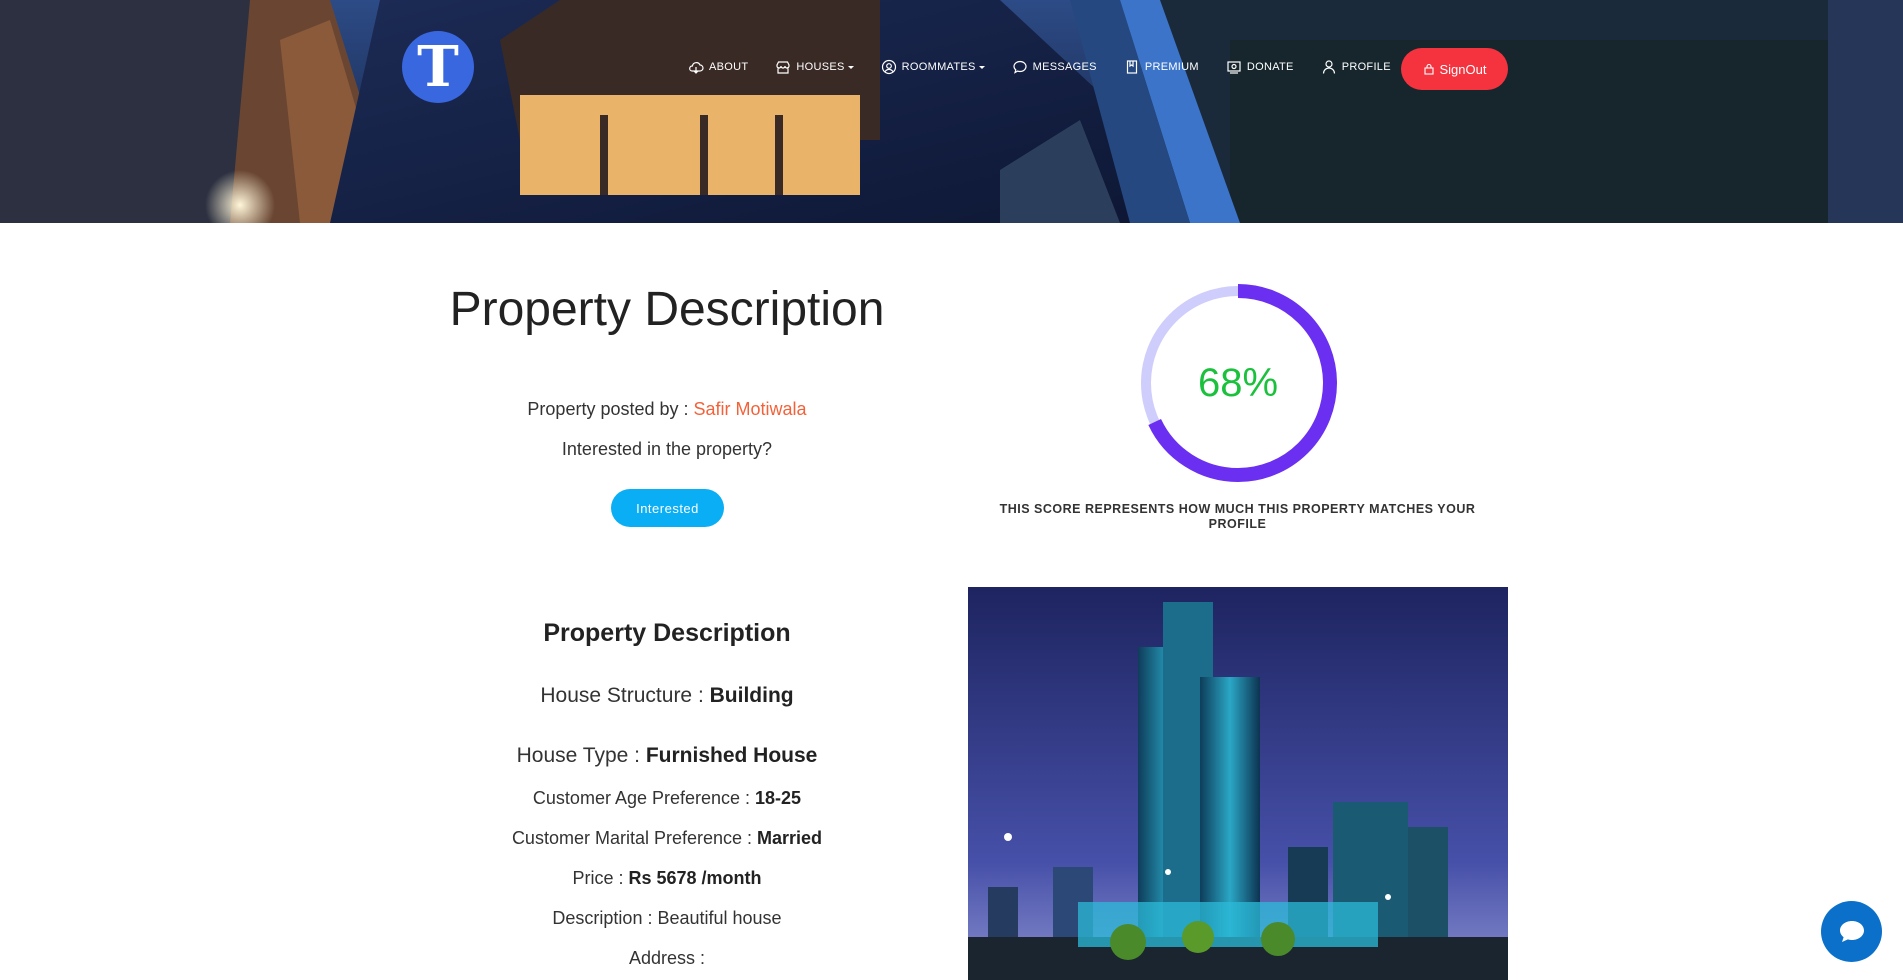 The image size is (1903, 980). What do you see at coordinates (634, 838) in the screenshot?
I see `marital-label: Customer Marital Preference :` at bounding box center [634, 838].